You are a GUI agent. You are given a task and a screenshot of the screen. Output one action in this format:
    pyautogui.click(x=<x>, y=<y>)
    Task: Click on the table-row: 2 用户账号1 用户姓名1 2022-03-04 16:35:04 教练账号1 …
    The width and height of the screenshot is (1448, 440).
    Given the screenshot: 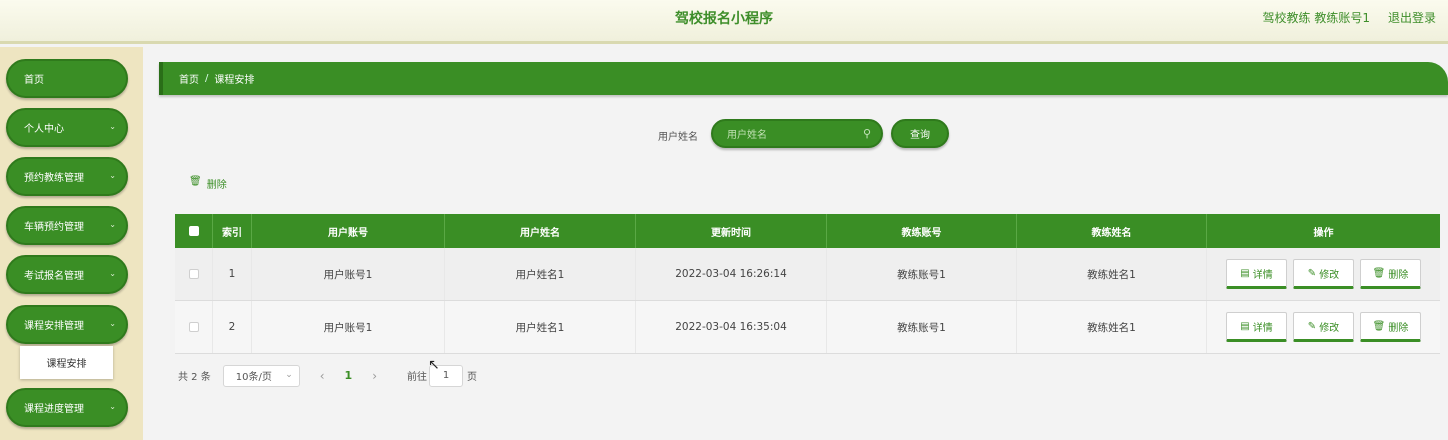 What is the action you would take?
    pyautogui.click(x=807, y=327)
    